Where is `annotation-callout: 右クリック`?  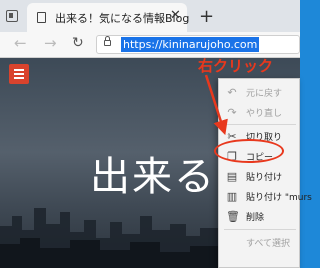 annotation-callout: 右クリック is located at coordinates (236, 66).